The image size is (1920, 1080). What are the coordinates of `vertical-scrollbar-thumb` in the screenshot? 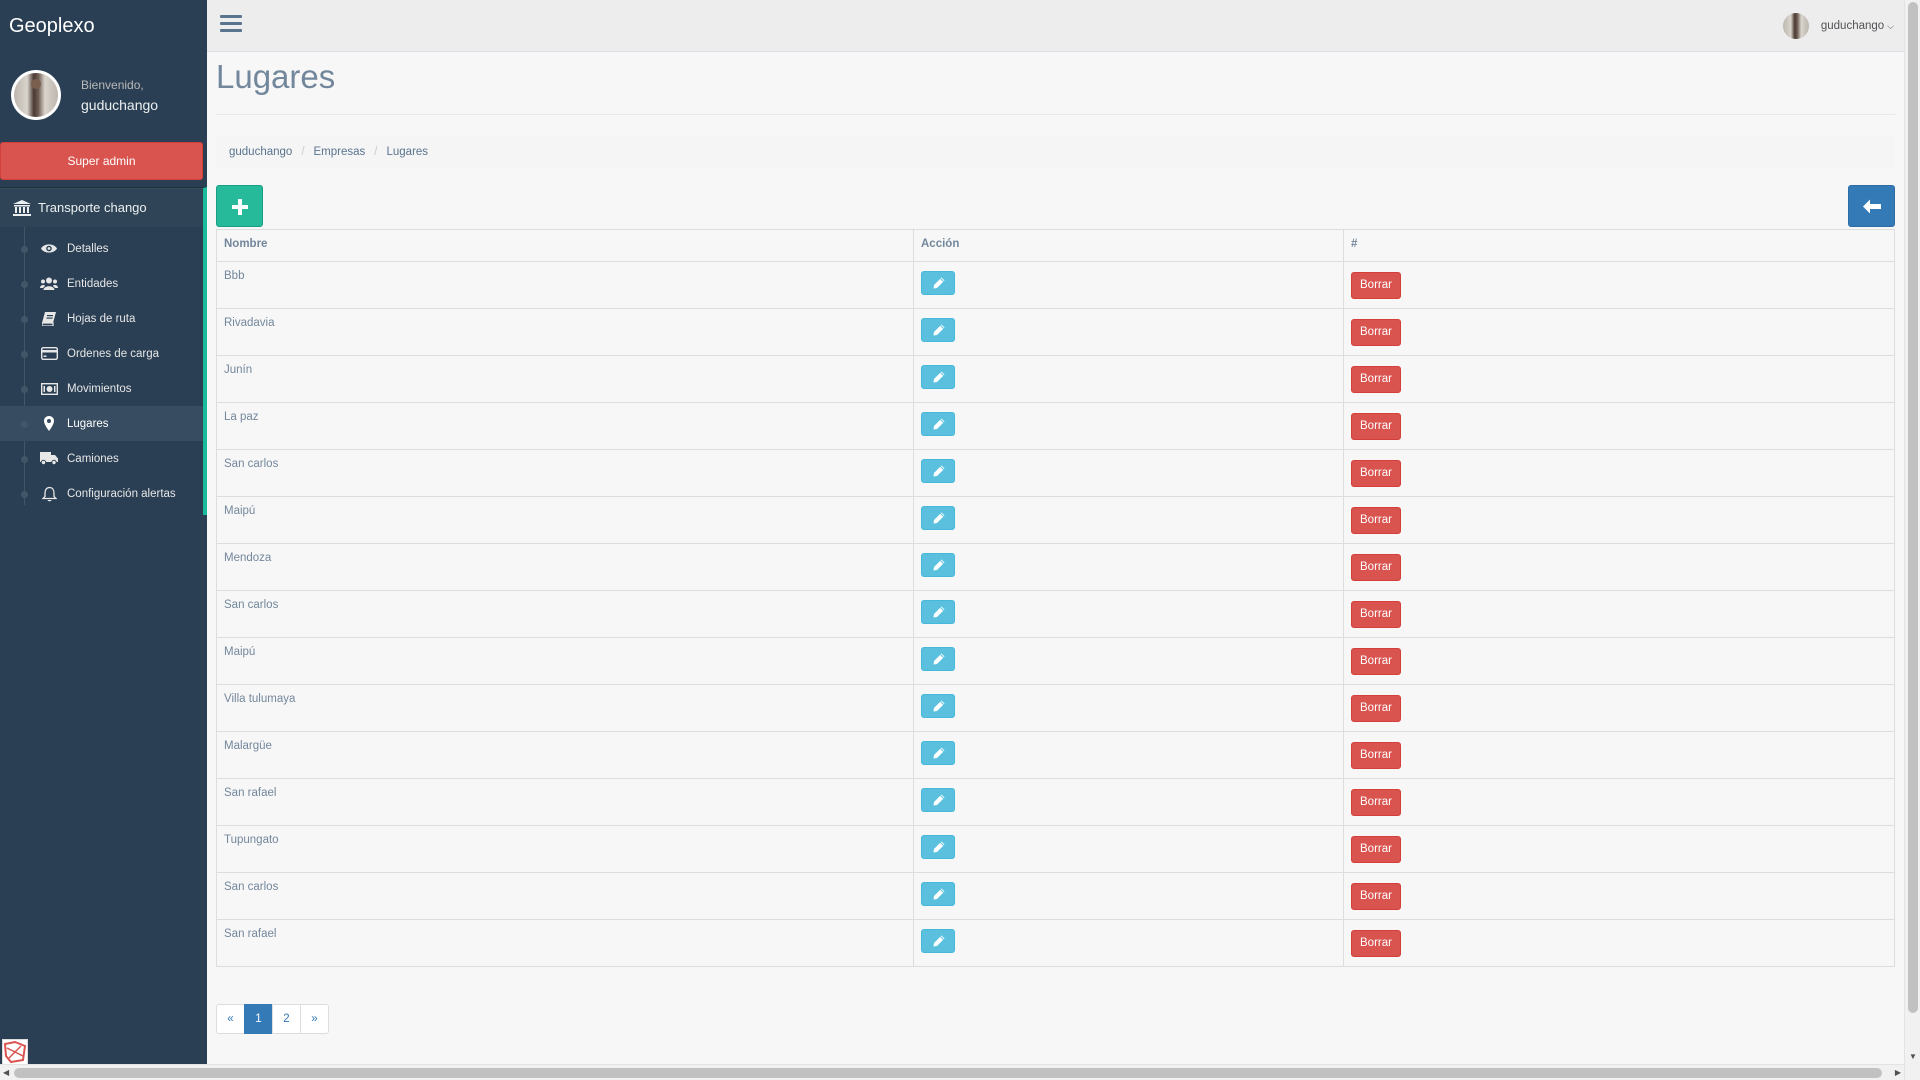 It's located at (1913, 507).